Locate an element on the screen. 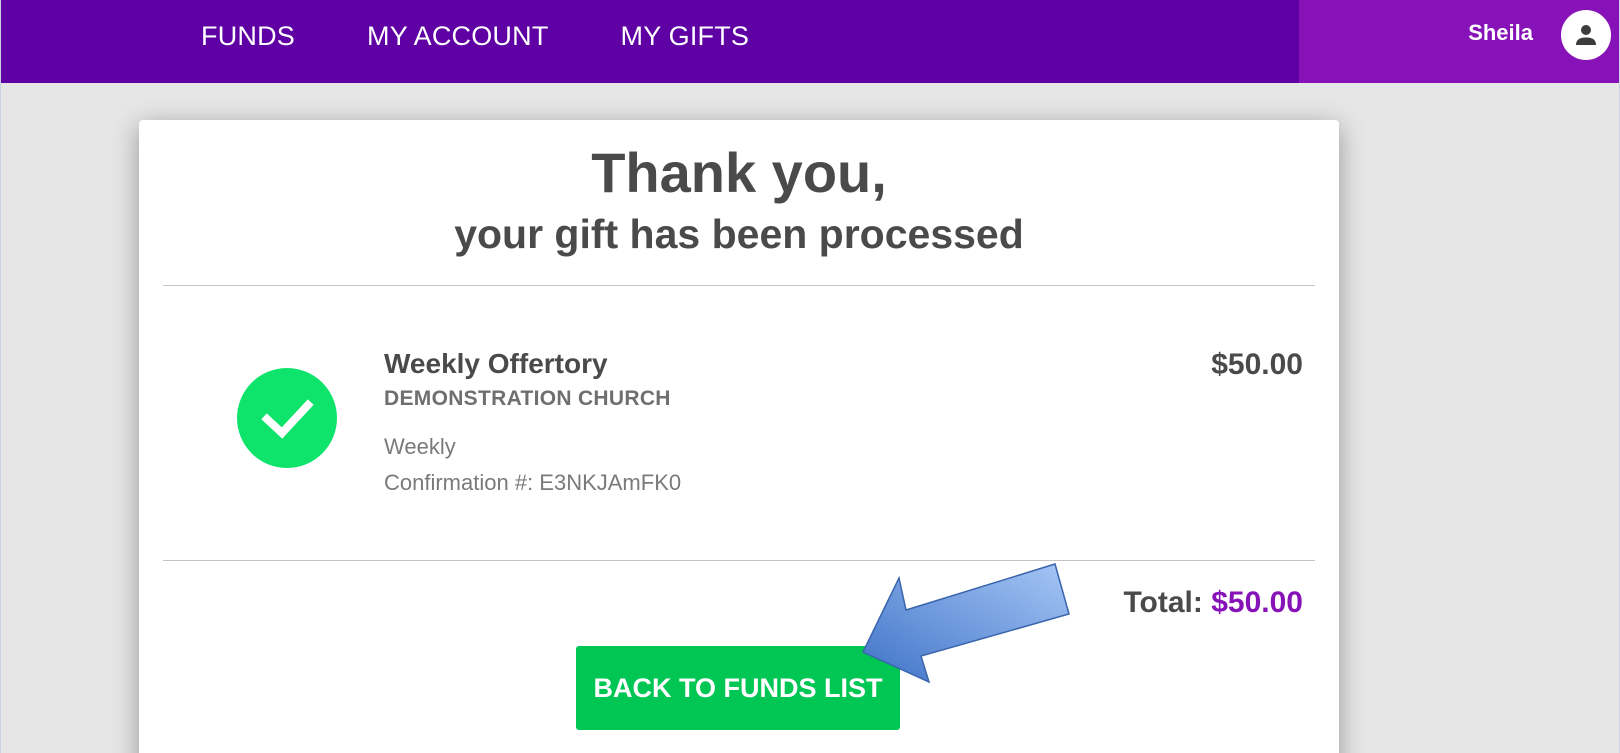 This screenshot has height=753, width=1620. organization-name: DEMONSTRATION CHURCH is located at coordinates (527, 398).